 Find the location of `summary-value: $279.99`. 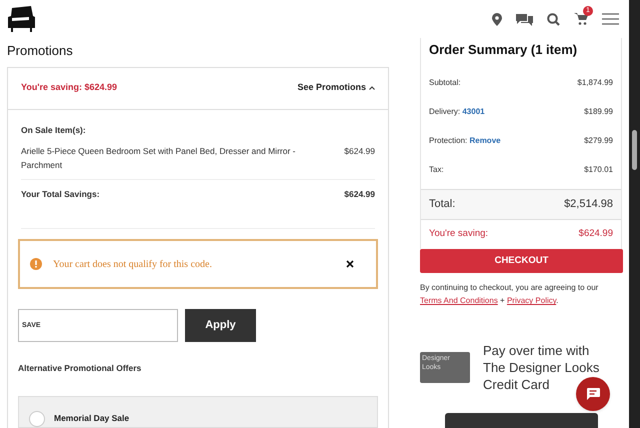

summary-value: $279.99 is located at coordinates (598, 140).